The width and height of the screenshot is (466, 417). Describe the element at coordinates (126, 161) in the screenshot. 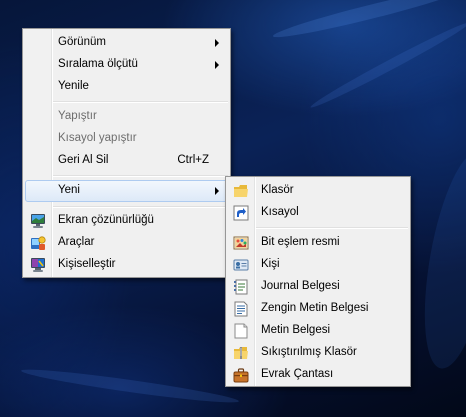

I see `menu-item-undo-delete: Geri Al Sil Ctrl+Z` at that location.